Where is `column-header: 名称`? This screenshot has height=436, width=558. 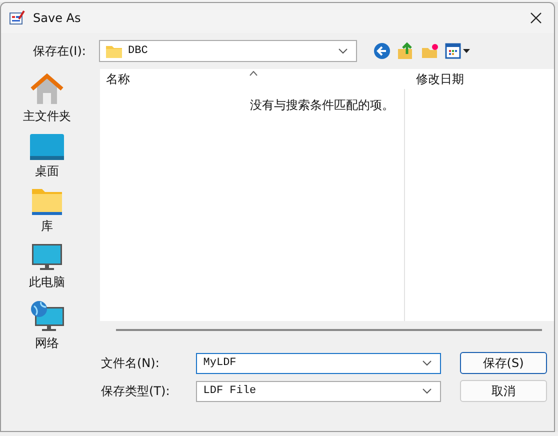
column-header: 名称 is located at coordinates (253, 79).